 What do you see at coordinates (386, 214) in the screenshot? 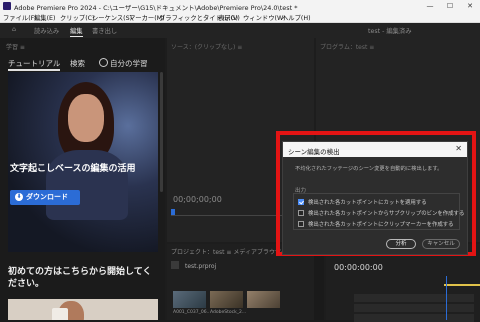
I see `option-label: 検出された各カットポイントからサブクリップのビンを作成する` at bounding box center [386, 214].